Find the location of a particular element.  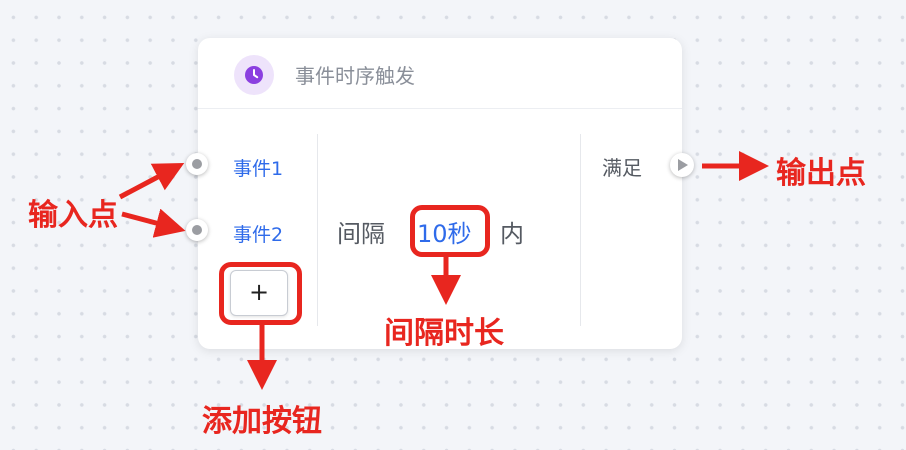

annotation-output-point: 输出点 is located at coordinates (821, 173).